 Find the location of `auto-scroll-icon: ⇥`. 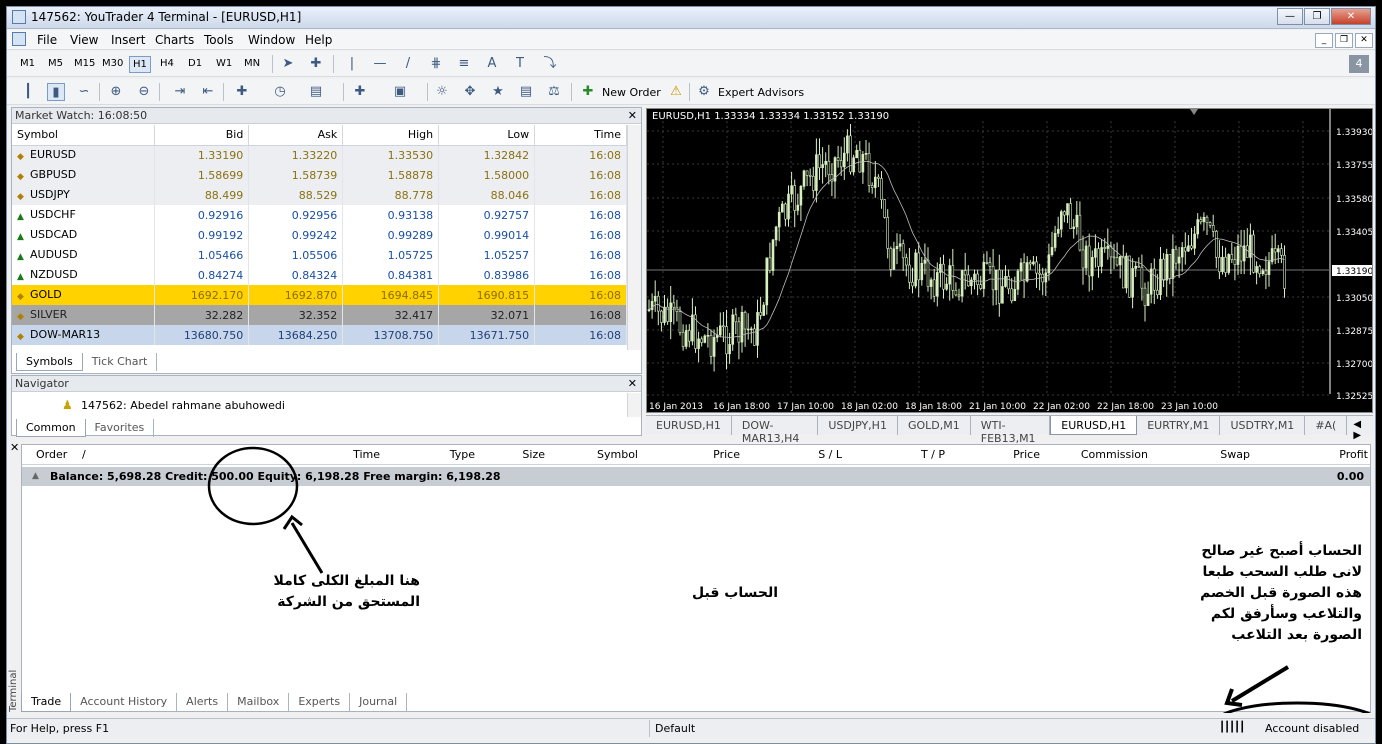

auto-scroll-icon: ⇥ is located at coordinates (180, 92).